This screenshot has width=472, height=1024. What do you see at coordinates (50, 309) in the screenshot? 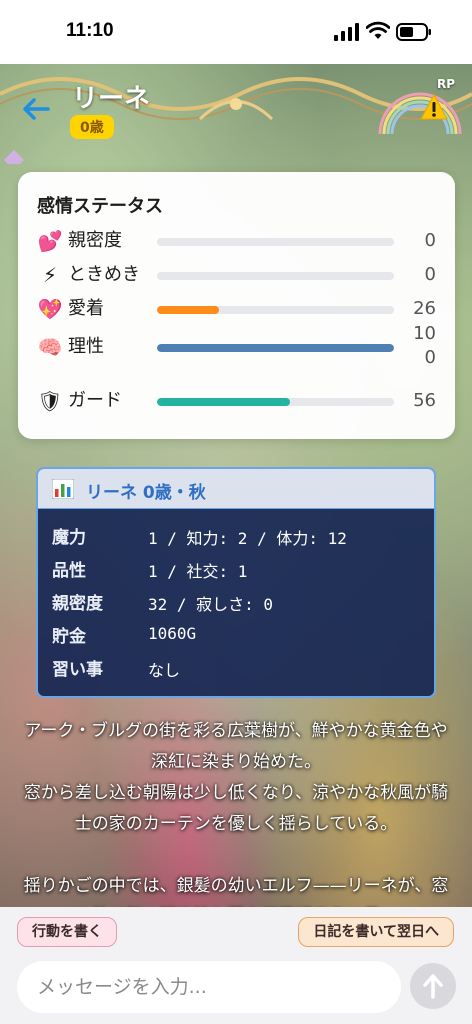
I see `stat-emoji-icon: 💖` at bounding box center [50, 309].